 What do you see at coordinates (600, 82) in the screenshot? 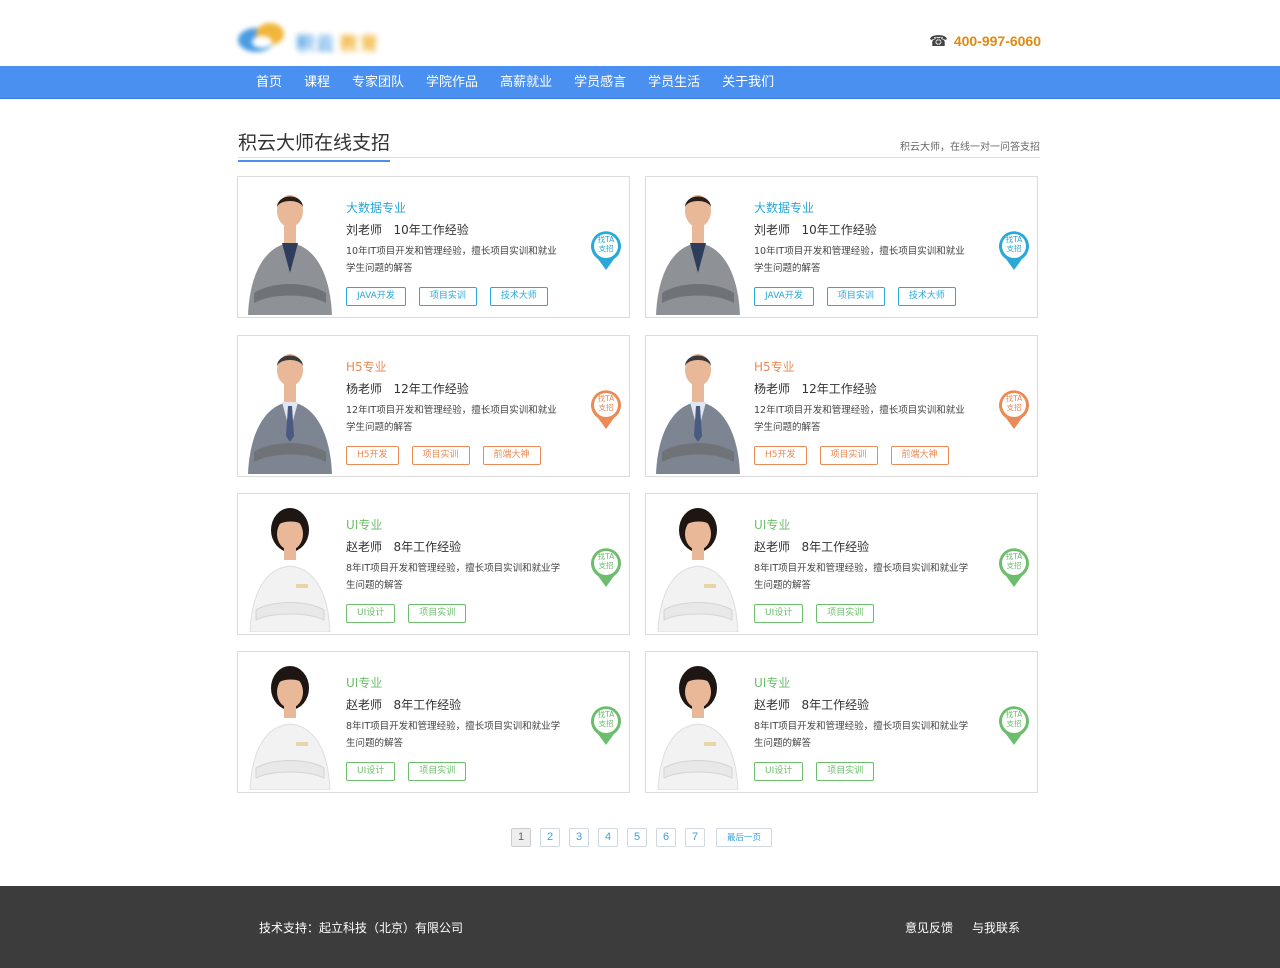
I see `nav-item-5: 学员感言` at bounding box center [600, 82].